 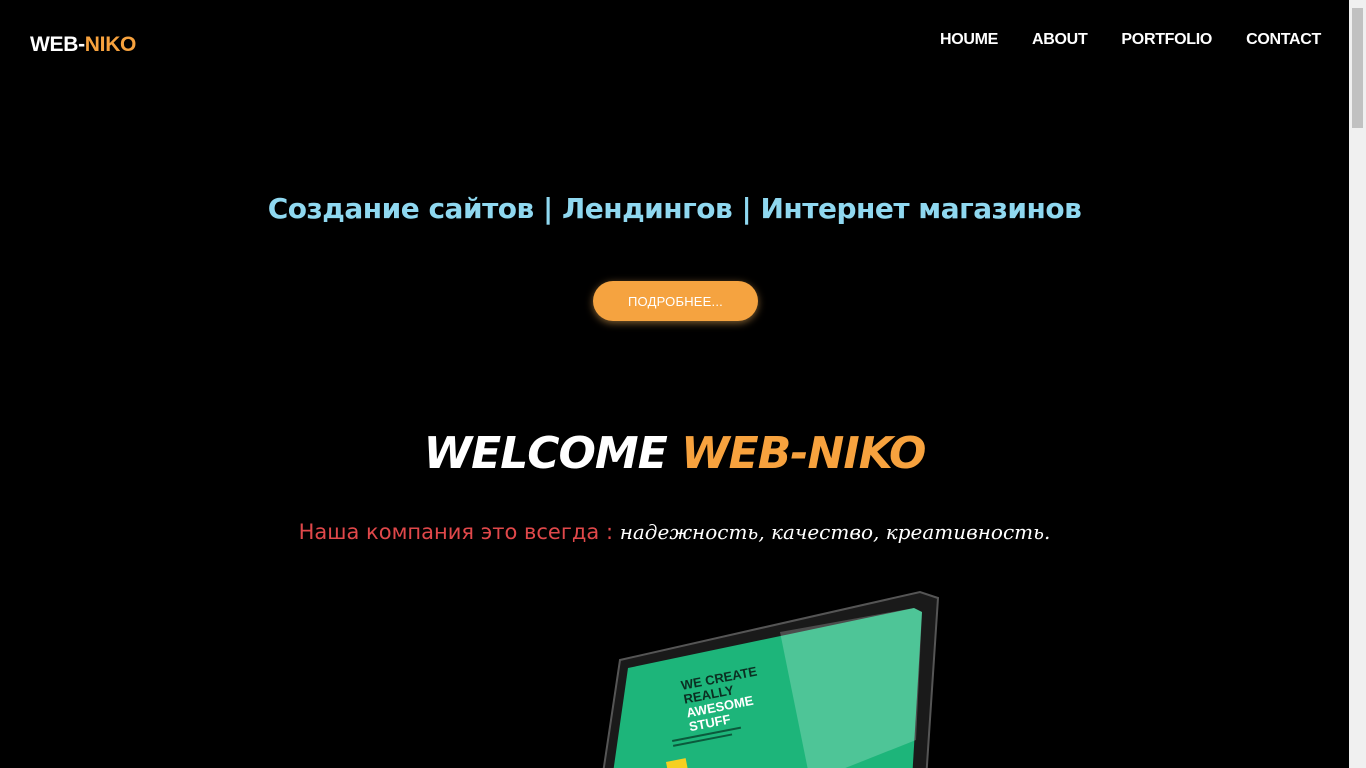 What do you see at coordinates (110, 44) in the screenshot?
I see `logo-text-niko: NIKO` at bounding box center [110, 44].